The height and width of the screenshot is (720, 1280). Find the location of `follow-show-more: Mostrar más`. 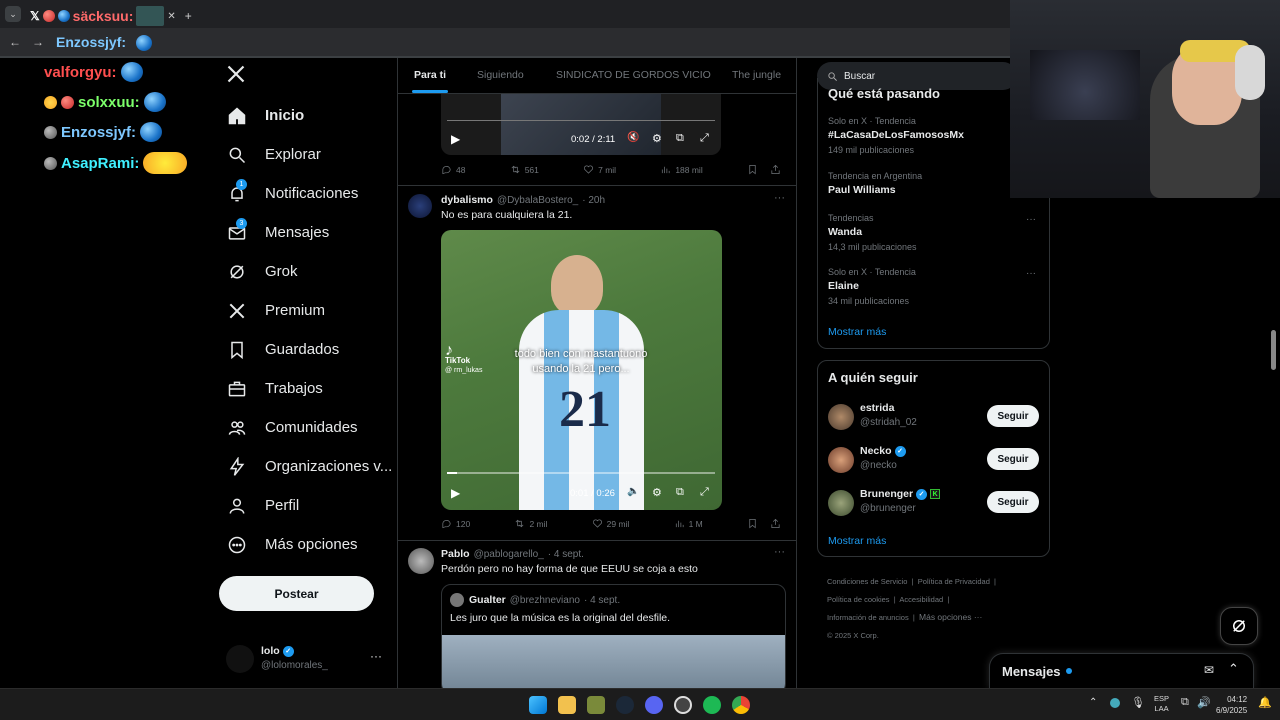

follow-show-more: Mostrar más is located at coordinates (857, 541).